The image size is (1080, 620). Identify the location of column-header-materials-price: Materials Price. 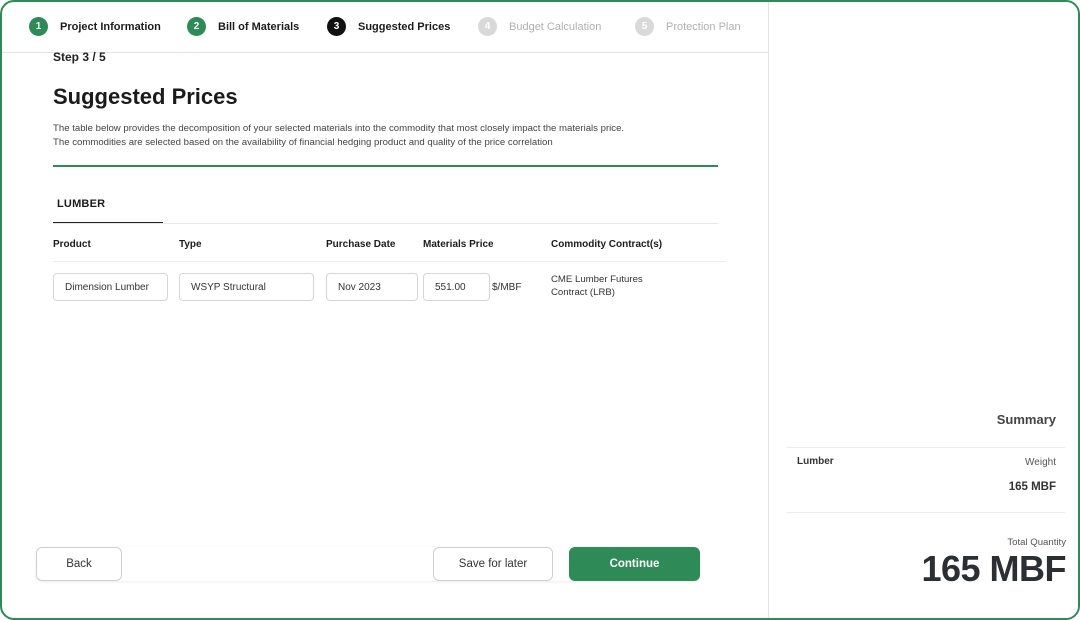
(458, 244).